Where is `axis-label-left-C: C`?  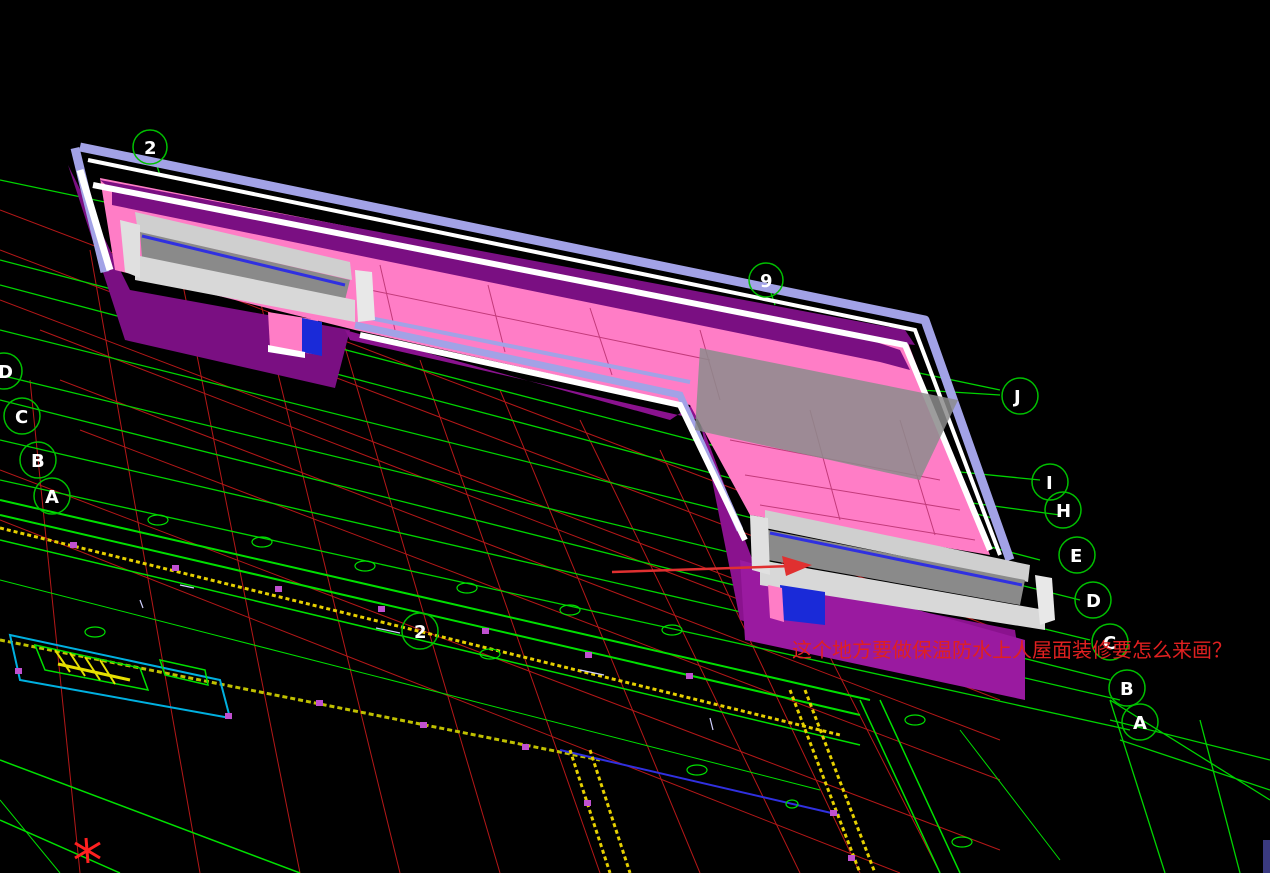
axis-label-left-C: C is located at coordinates (21, 417).